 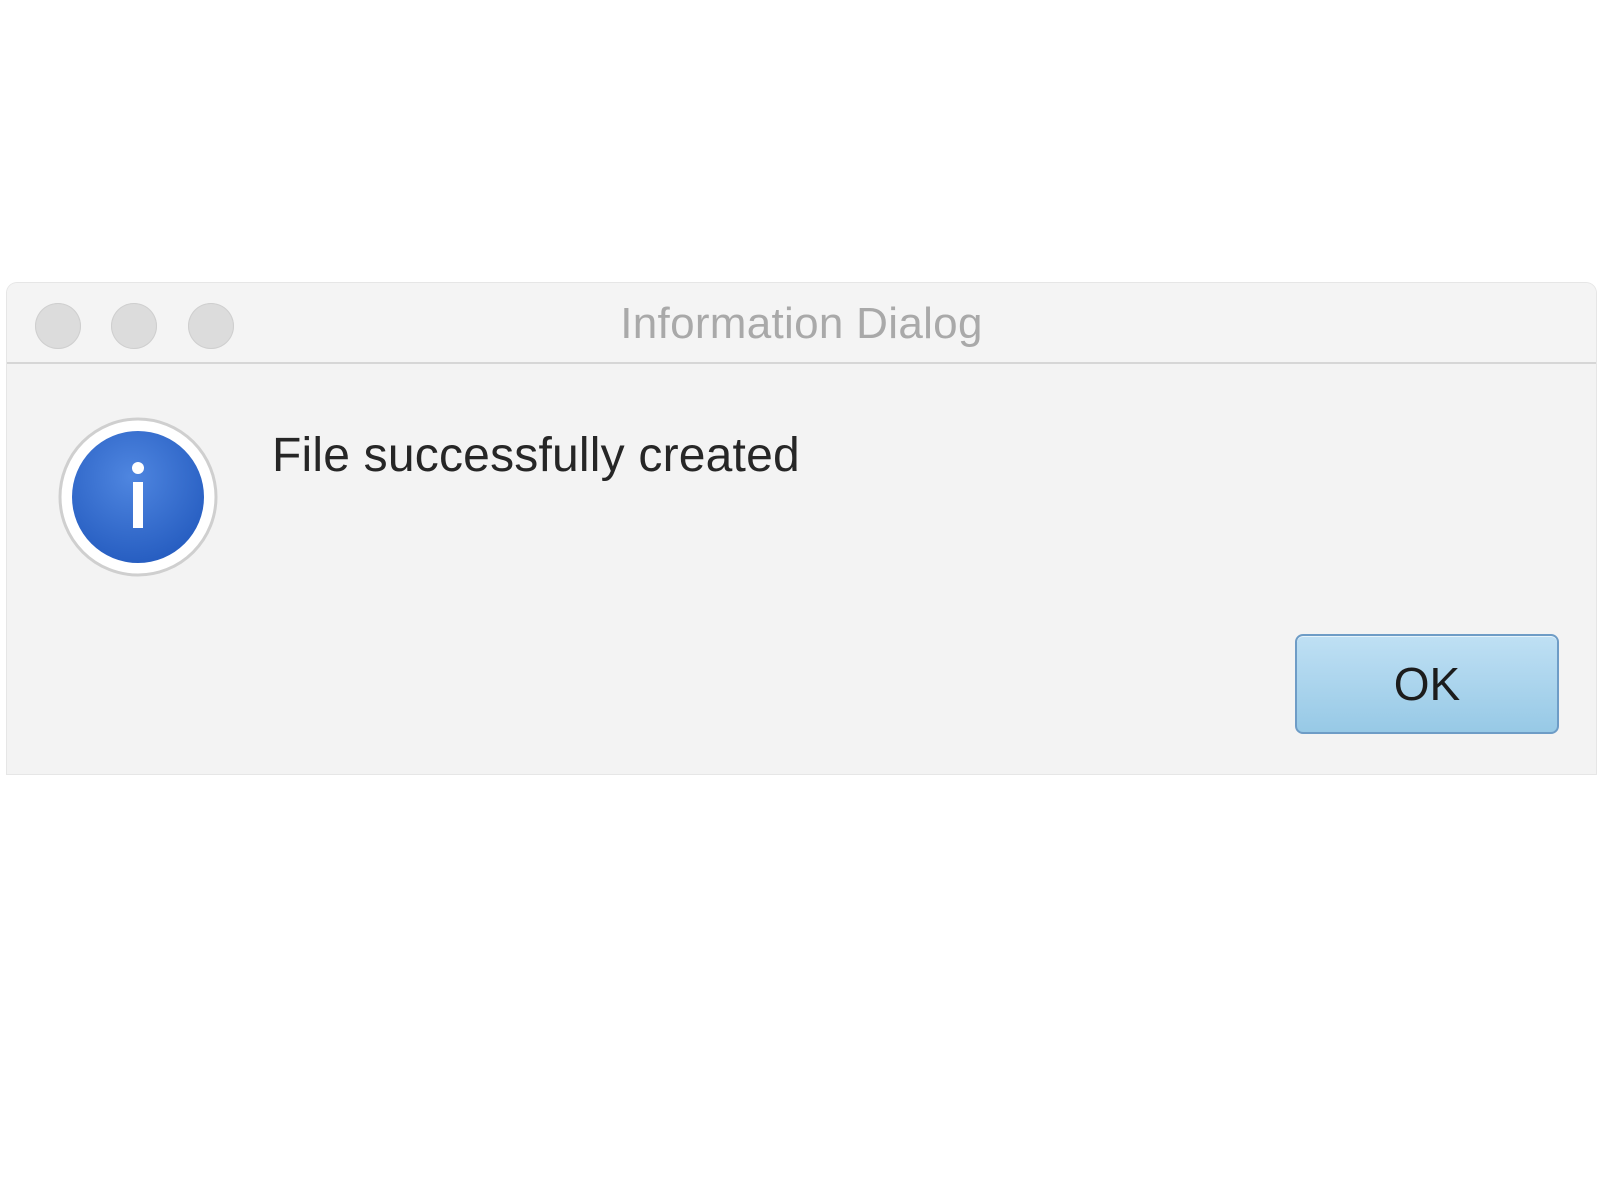 I want to click on title-bar: Information Dialog, so click(x=801, y=323).